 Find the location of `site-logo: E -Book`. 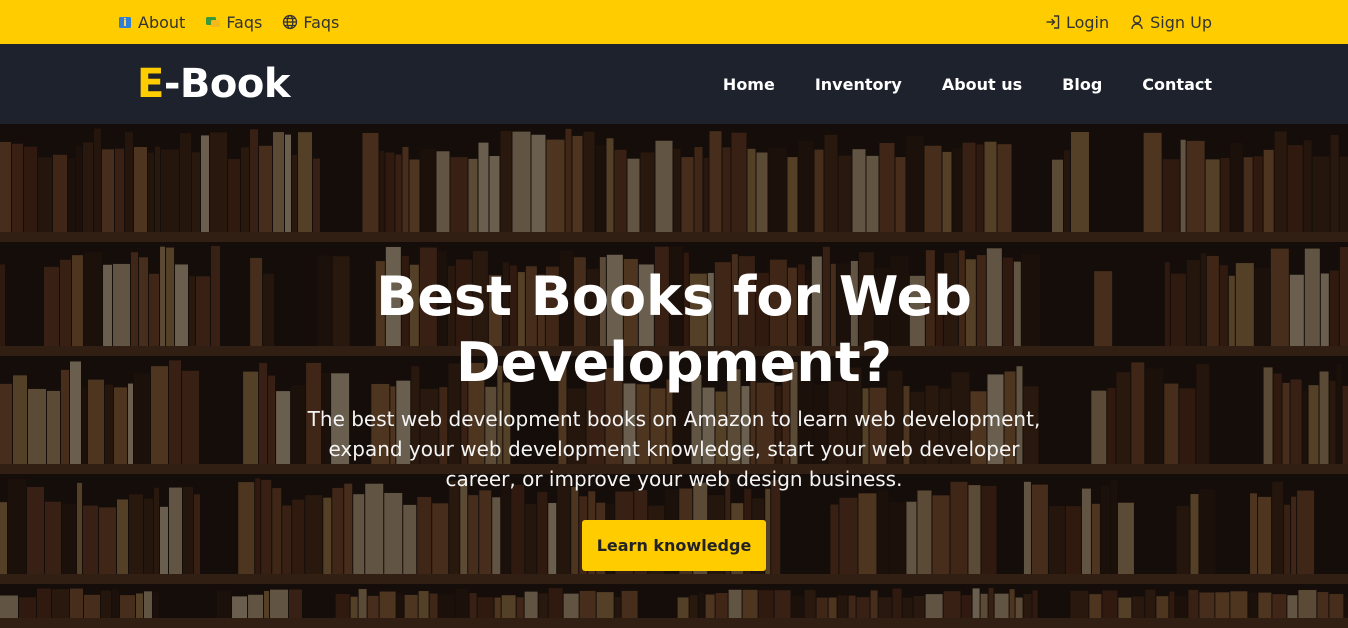

site-logo: E -Book is located at coordinates (213, 84).